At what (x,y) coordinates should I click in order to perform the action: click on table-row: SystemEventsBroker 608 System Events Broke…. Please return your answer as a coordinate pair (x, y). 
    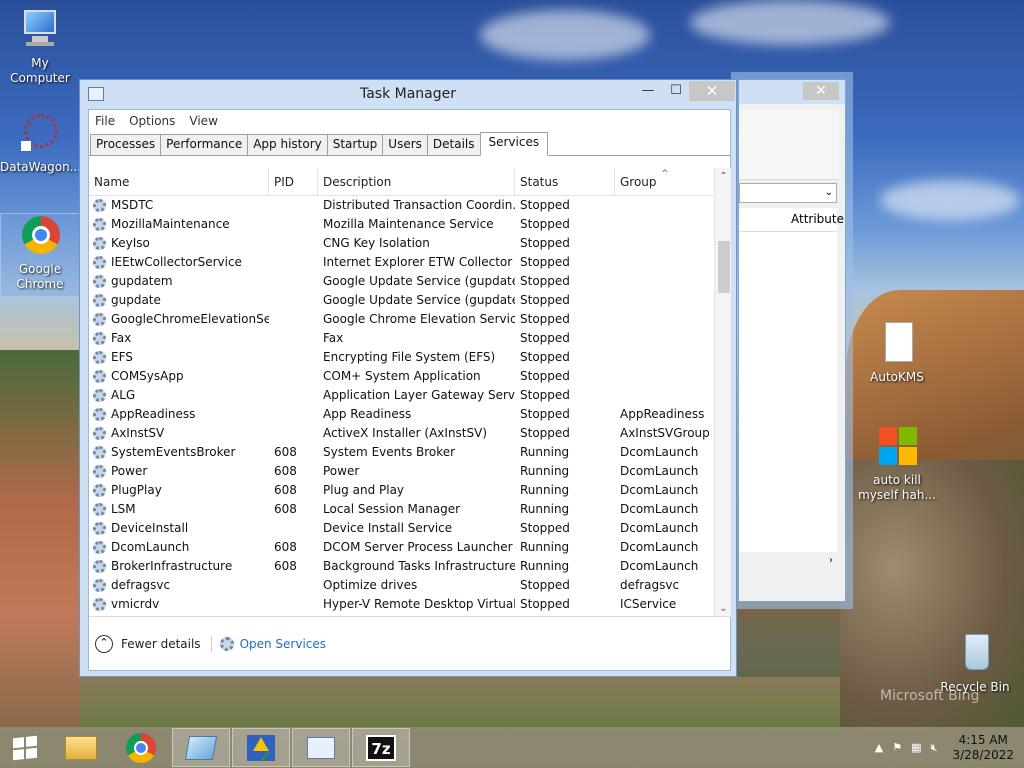
    Looking at the image, I should click on (410, 452).